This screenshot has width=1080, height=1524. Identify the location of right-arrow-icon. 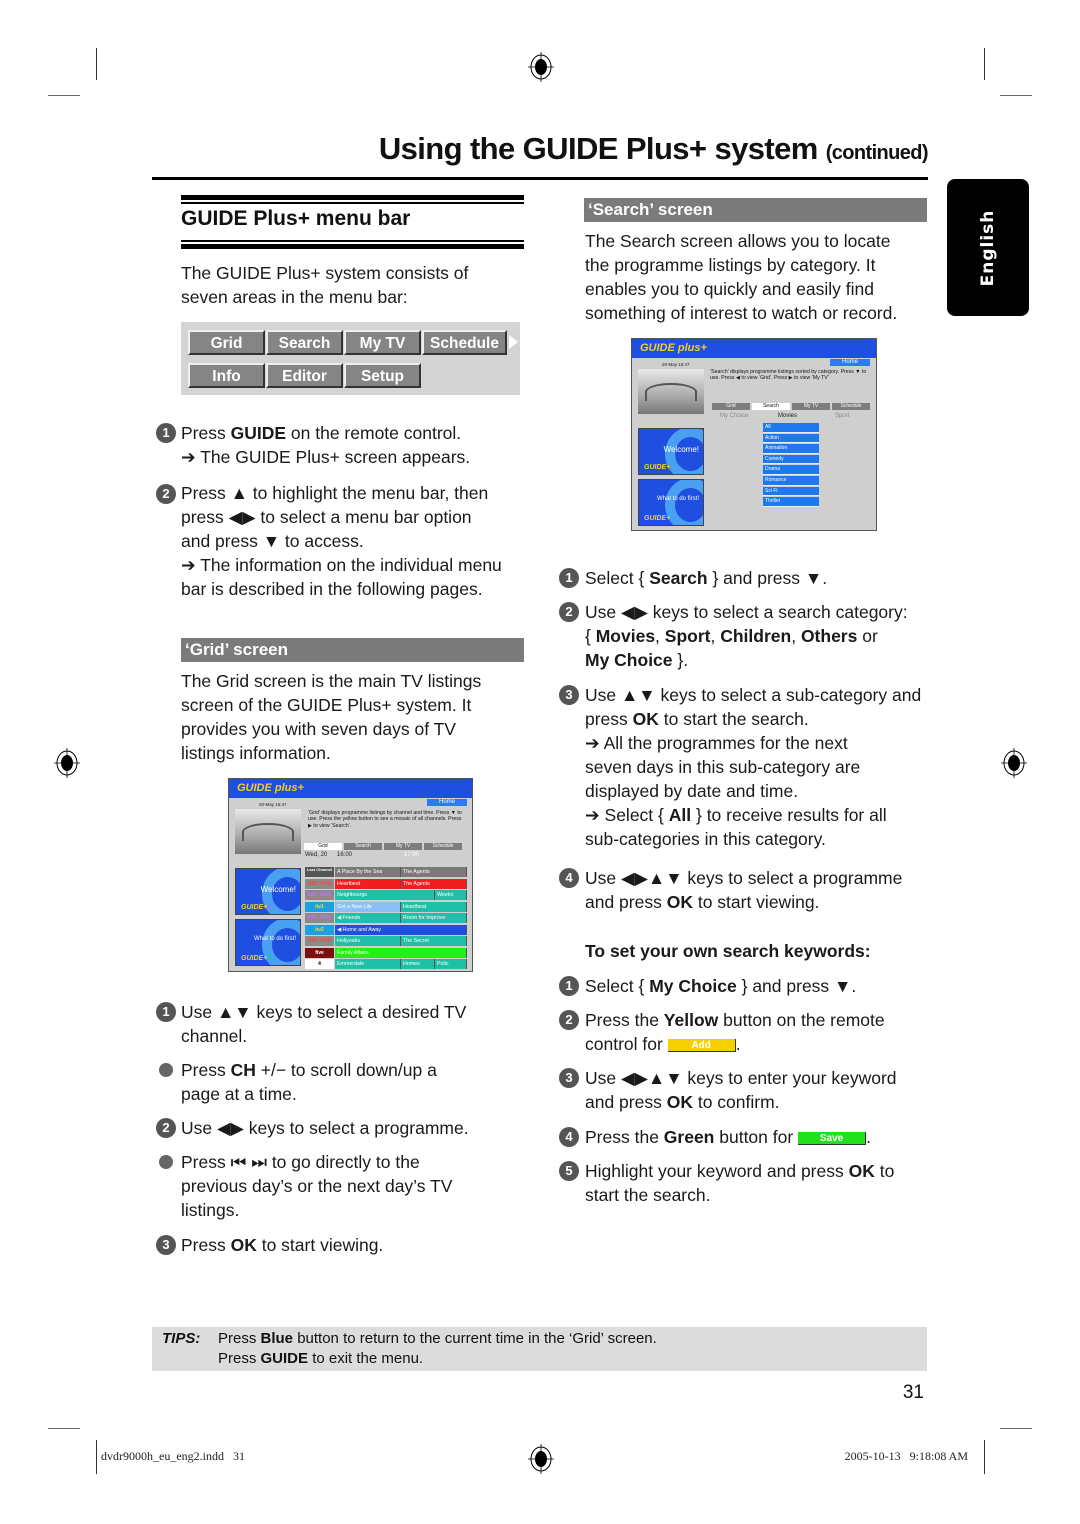
(513, 342).